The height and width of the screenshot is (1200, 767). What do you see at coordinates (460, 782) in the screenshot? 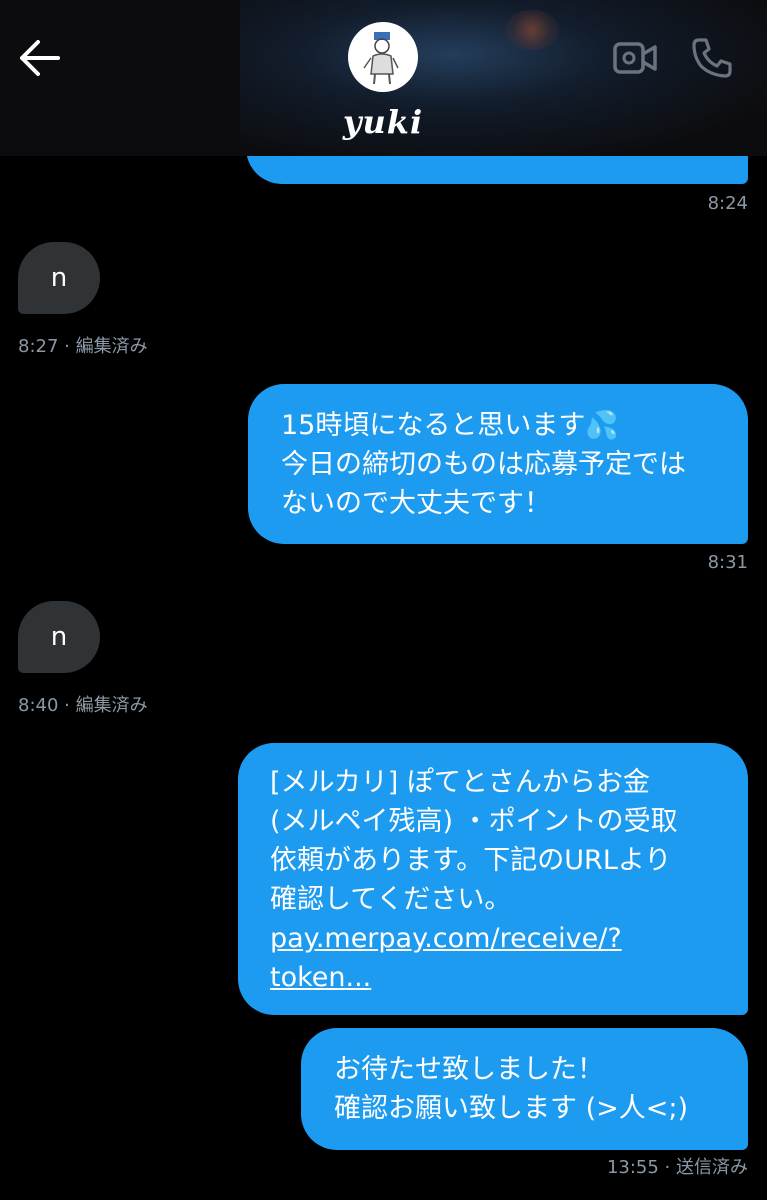
I see `message-text-line: [メルカリ] ぽてとさんからお金` at bounding box center [460, 782].